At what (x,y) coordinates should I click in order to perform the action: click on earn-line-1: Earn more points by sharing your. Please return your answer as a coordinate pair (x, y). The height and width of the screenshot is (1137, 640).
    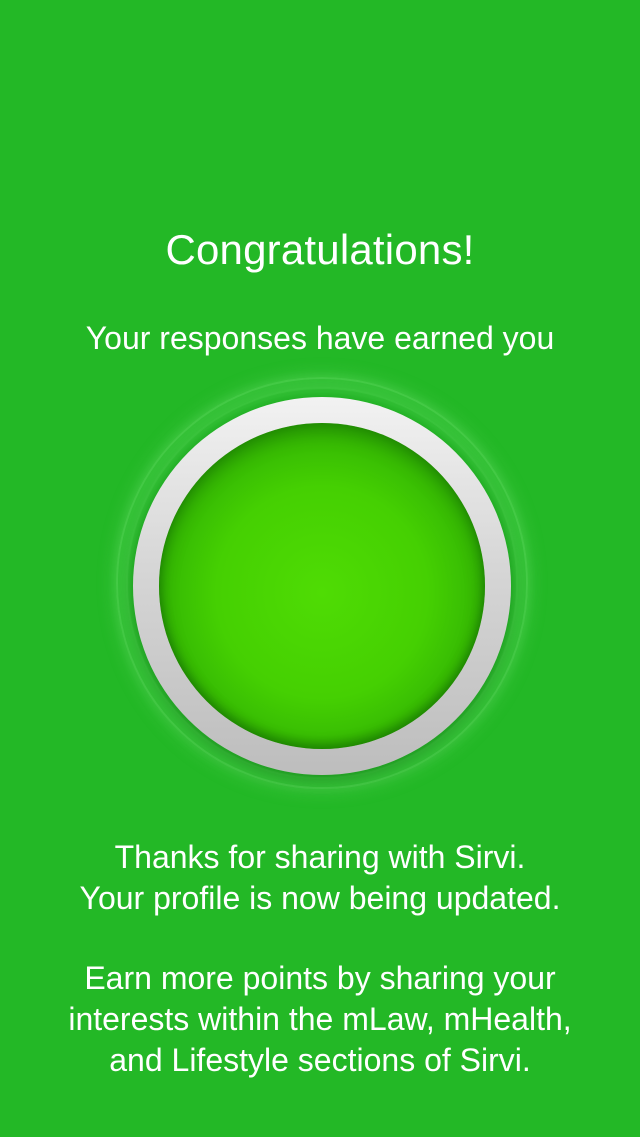
    Looking at the image, I should click on (320, 978).